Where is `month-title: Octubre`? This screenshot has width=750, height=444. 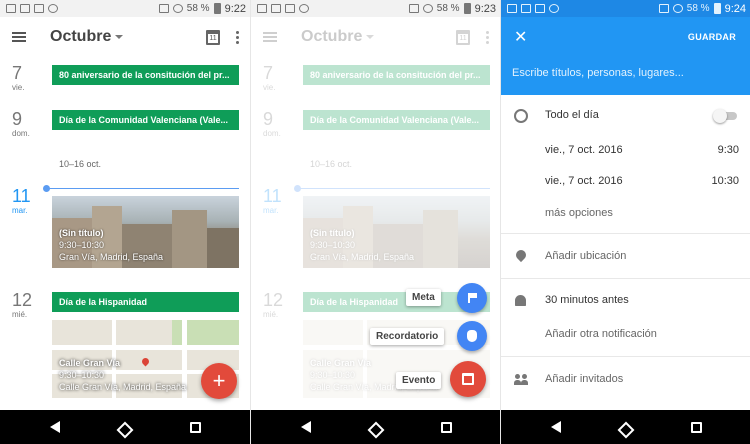 month-title: Octubre is located at coordinates (81, 36).